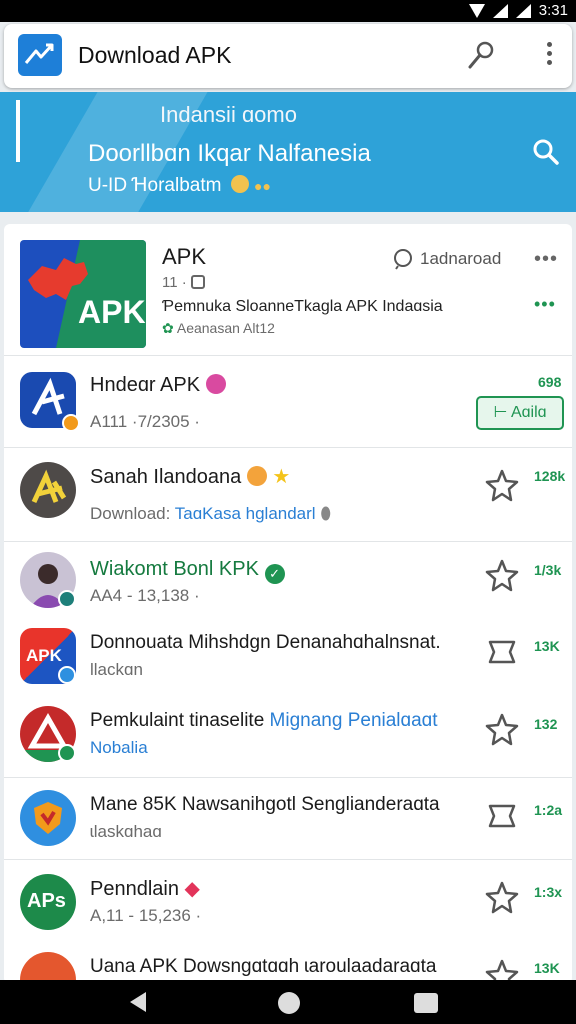 Image resolution: width=576 pixels, height=1024 pixels. Describe the element at coordinates (239, 184) in the screenshot. I see `coin-icon` at that location.